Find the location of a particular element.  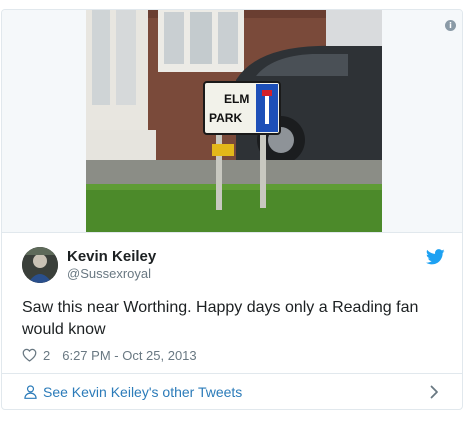

avatar is located at coordinates (40, 265).